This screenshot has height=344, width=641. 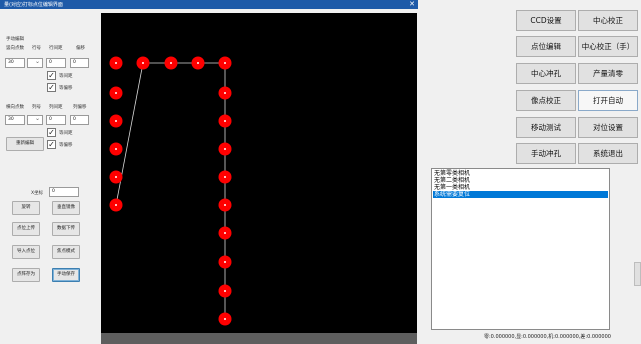 What do you see at coordinates (608, 153) in the screenshot?
I see `system-exit-button: 系统退出` at bounding box center [608, 153].